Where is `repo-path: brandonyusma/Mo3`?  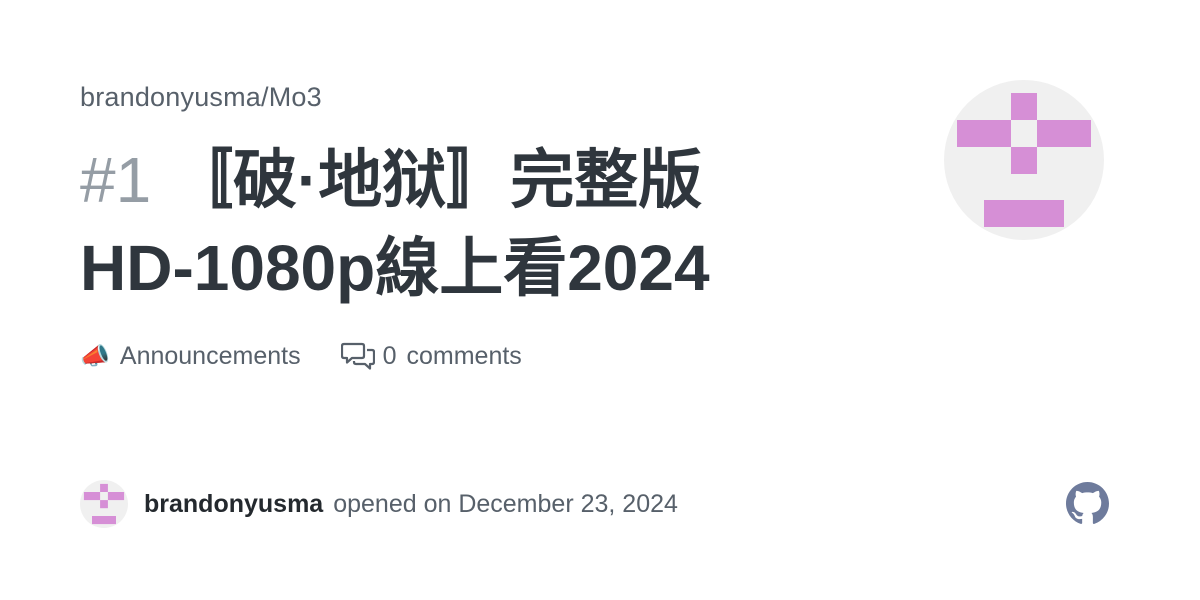 repo-path: brandonyusma/Mo3 is located at coordinates (201, 97).